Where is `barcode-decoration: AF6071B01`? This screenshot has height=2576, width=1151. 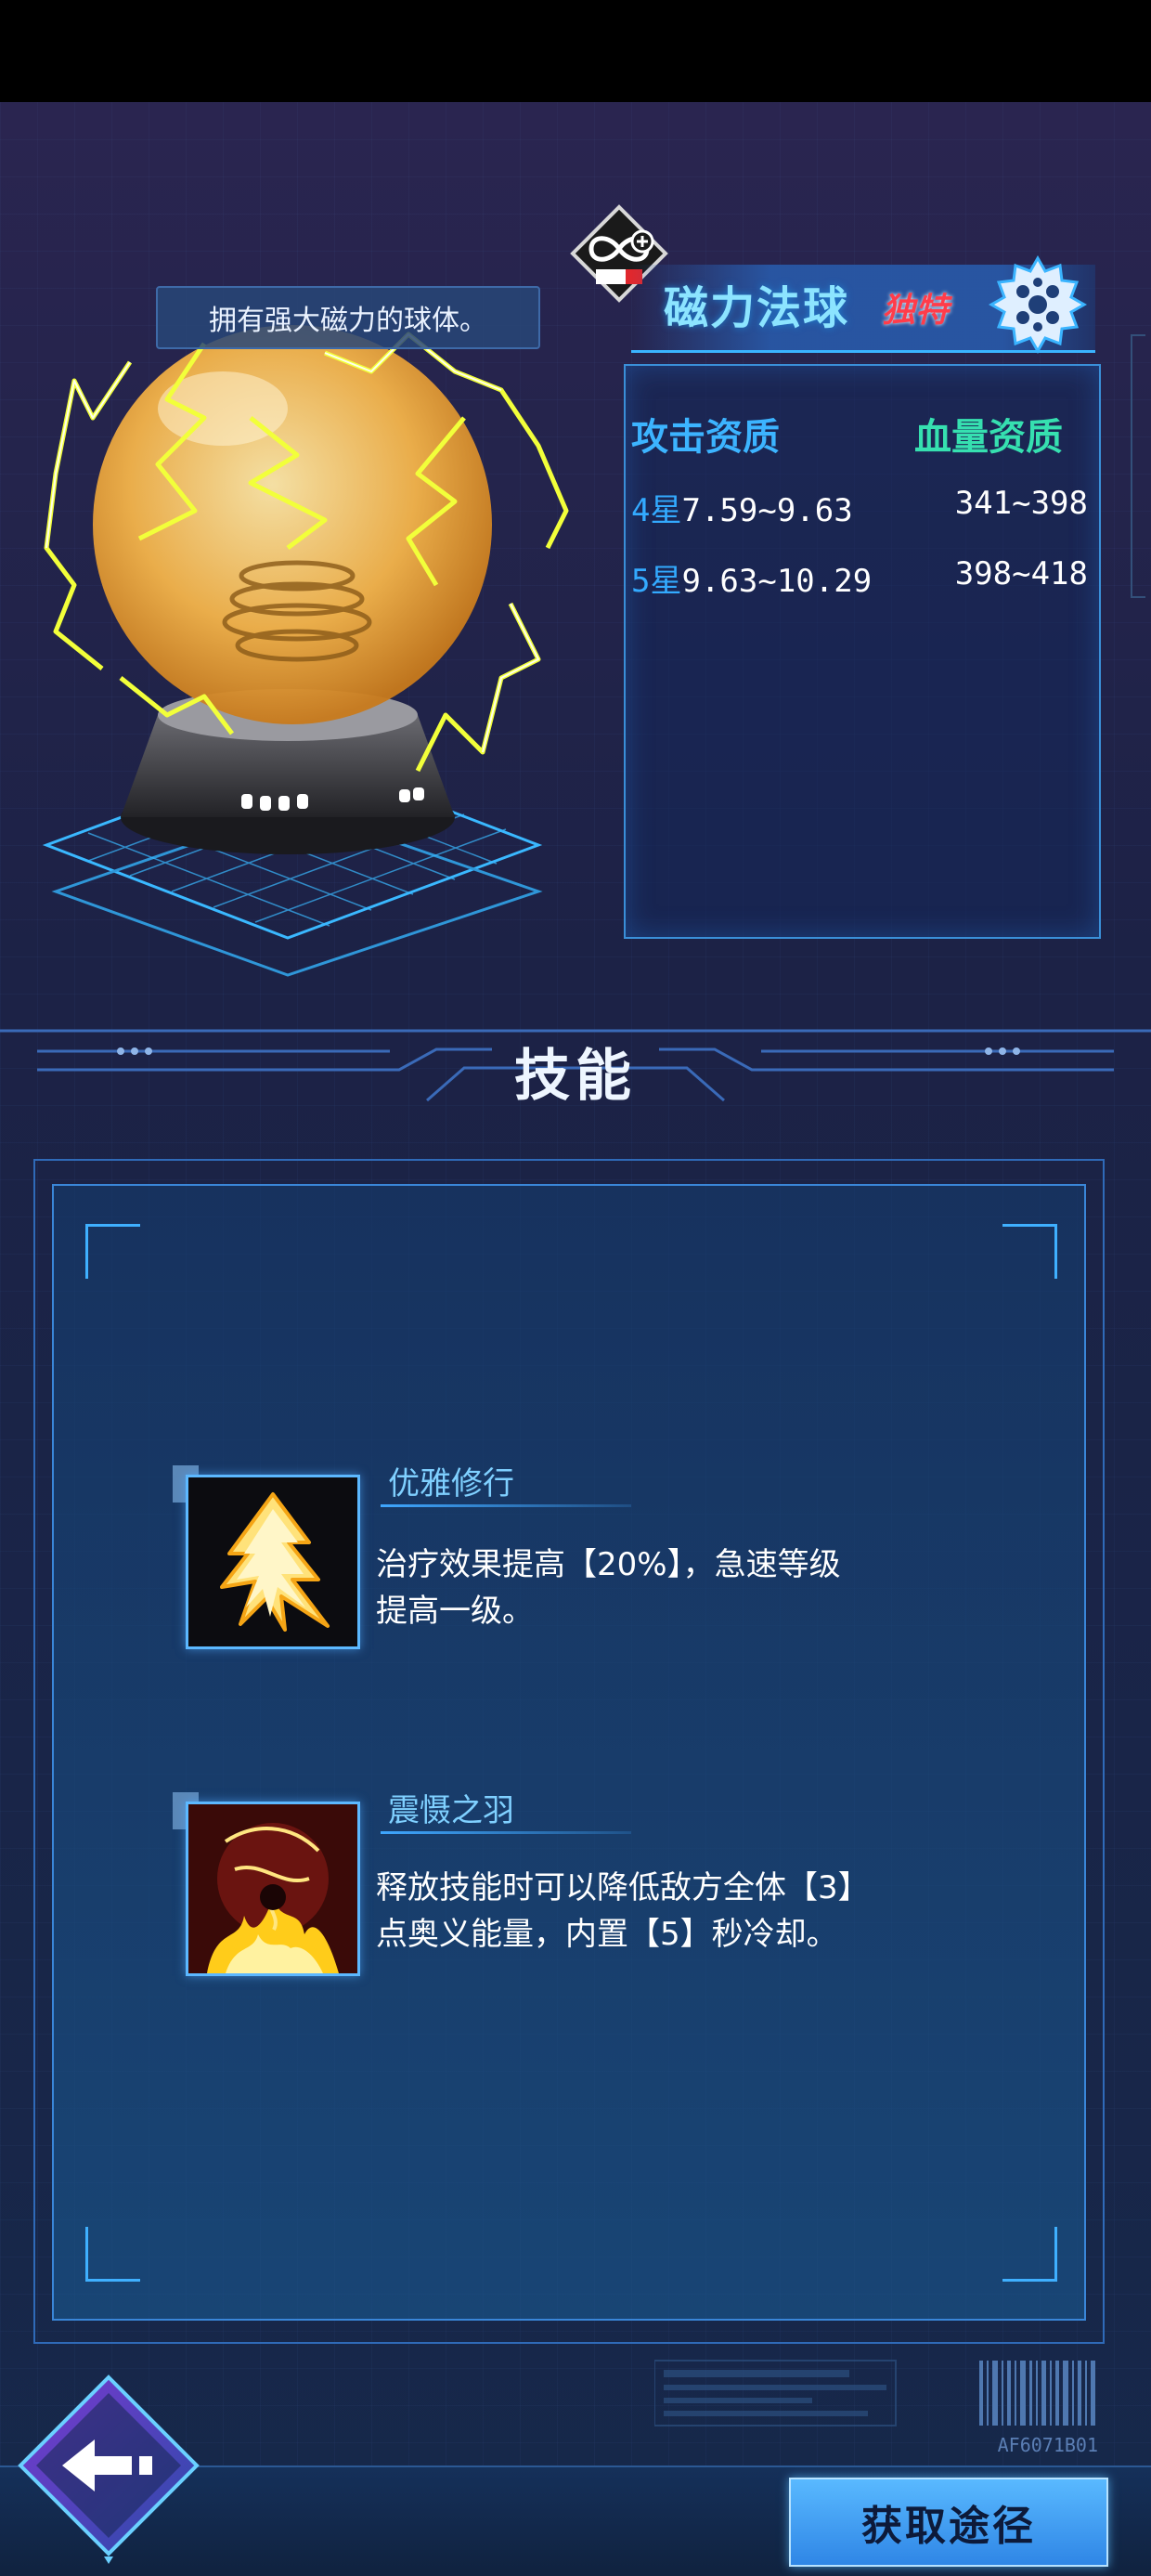 barcode-decoration: AF6071B01 is located at coordinates (876, 2408).